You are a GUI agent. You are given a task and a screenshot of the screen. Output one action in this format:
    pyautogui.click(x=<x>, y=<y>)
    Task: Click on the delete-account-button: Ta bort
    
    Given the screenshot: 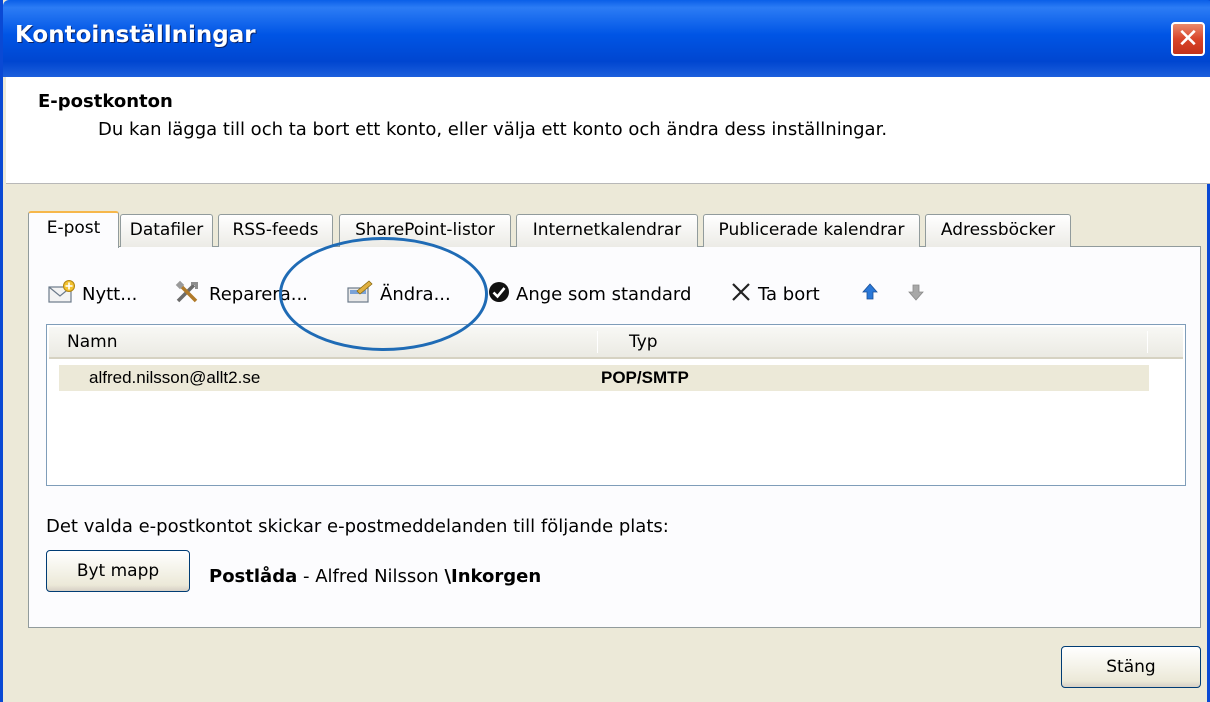 What is the action you would take?
    pyautogui.click(x=774, y=294)
    